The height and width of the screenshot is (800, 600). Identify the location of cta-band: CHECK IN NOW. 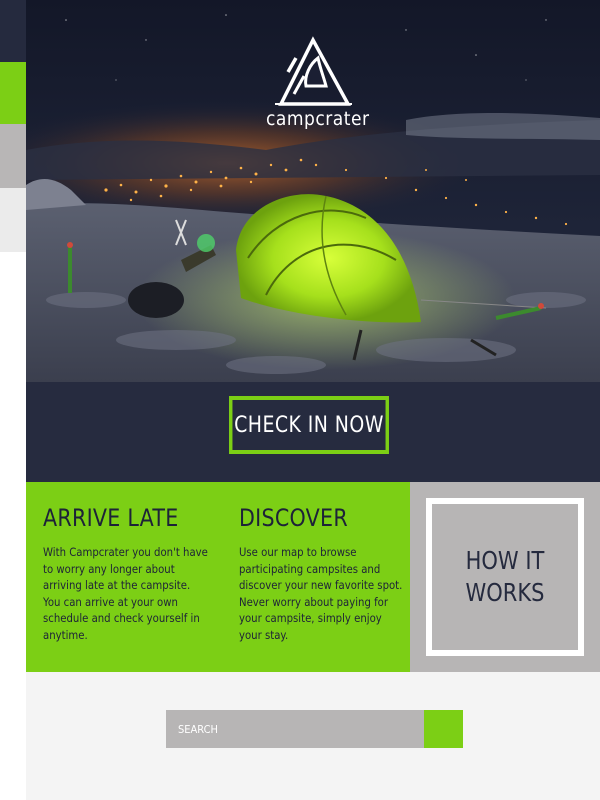
(313, 432).